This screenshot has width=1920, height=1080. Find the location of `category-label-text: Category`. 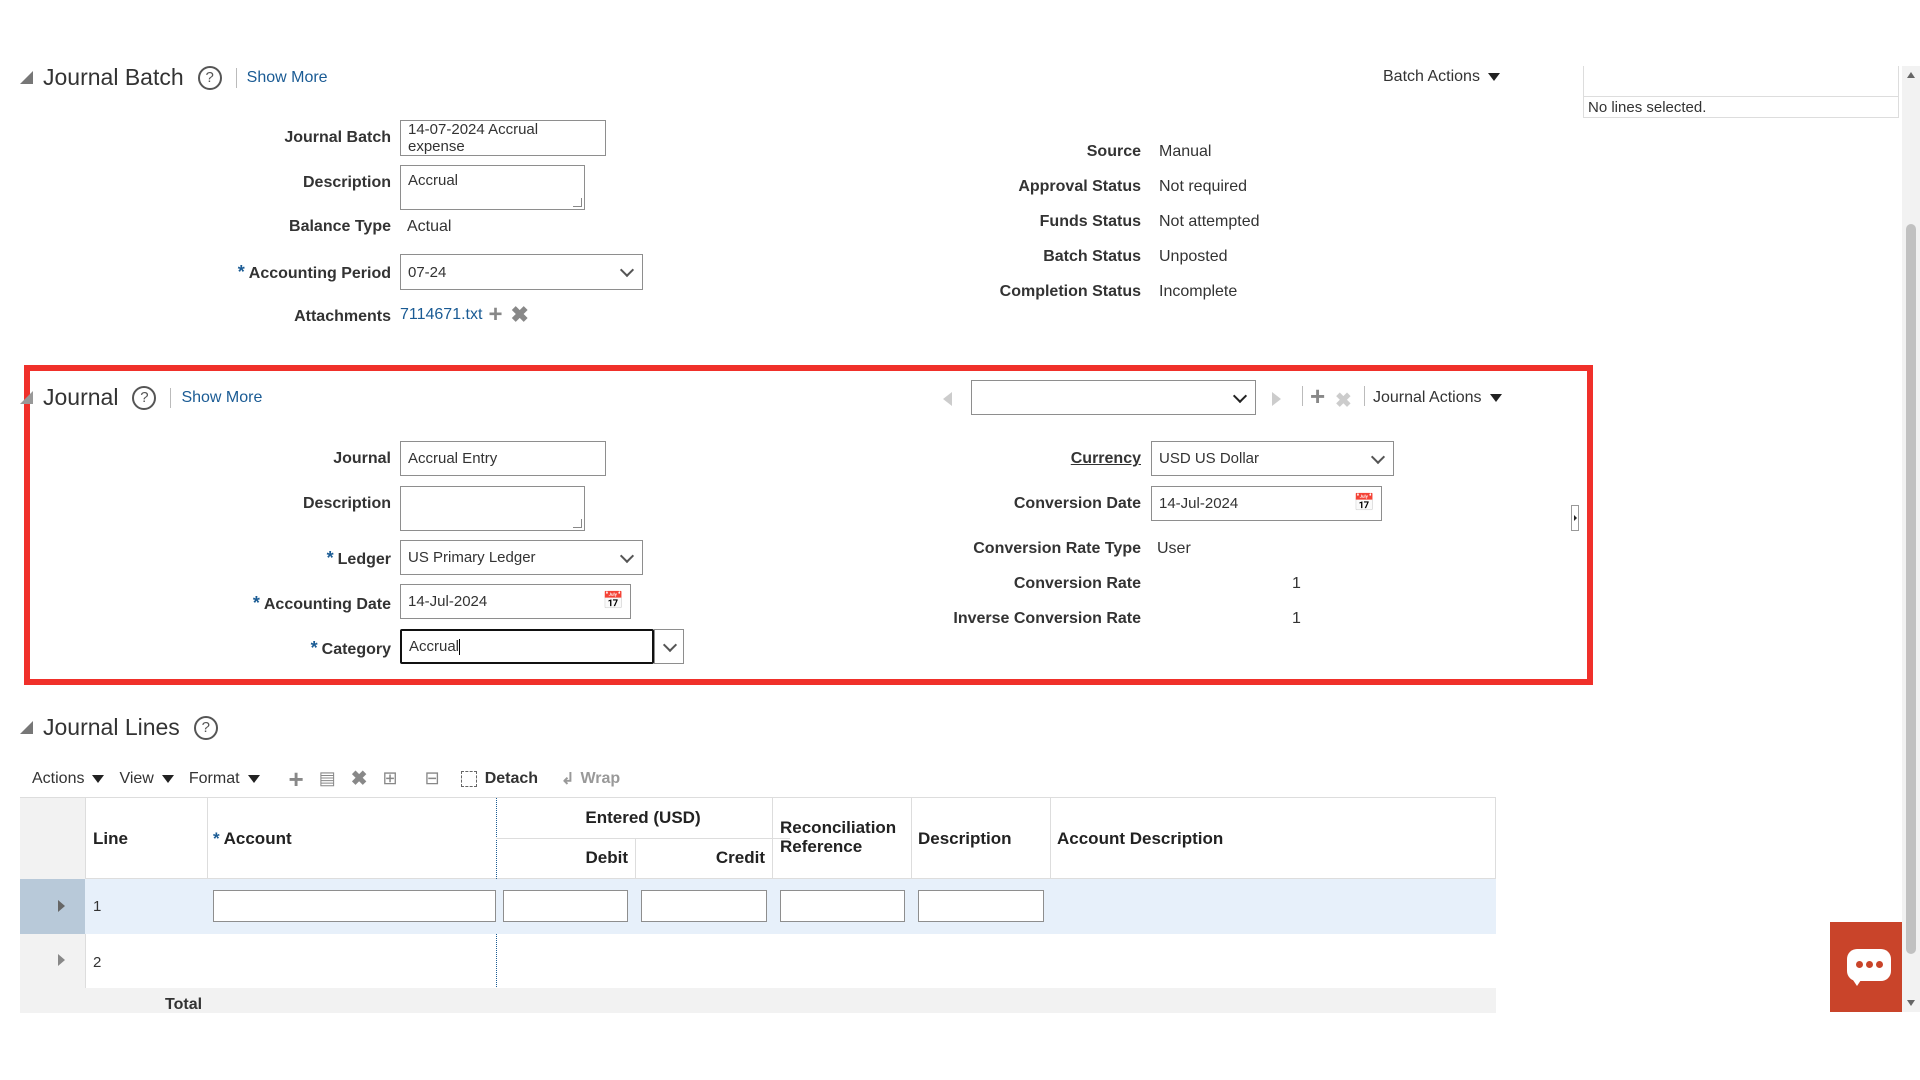

category-label-text: Category is located at coordinates (356, 649).